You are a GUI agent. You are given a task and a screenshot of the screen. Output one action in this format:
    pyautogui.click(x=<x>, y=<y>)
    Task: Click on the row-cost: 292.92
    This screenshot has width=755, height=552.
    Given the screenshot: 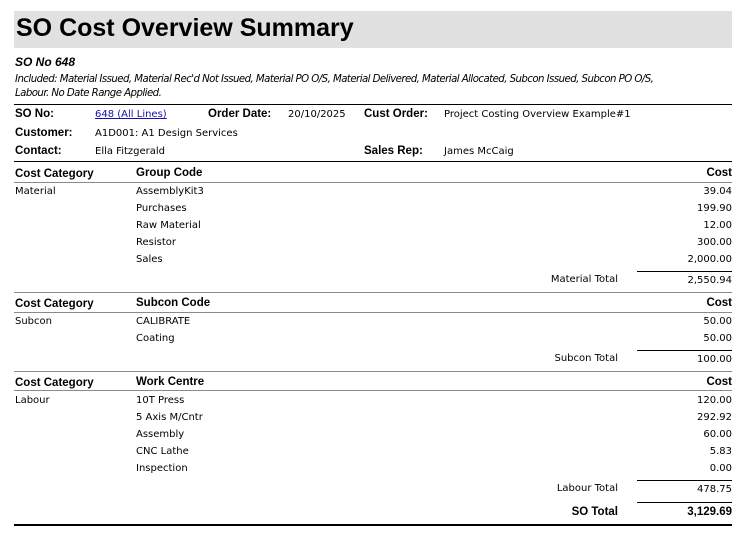 What is the action you would take?
    pyautogui.click(x=714, y=417)
    